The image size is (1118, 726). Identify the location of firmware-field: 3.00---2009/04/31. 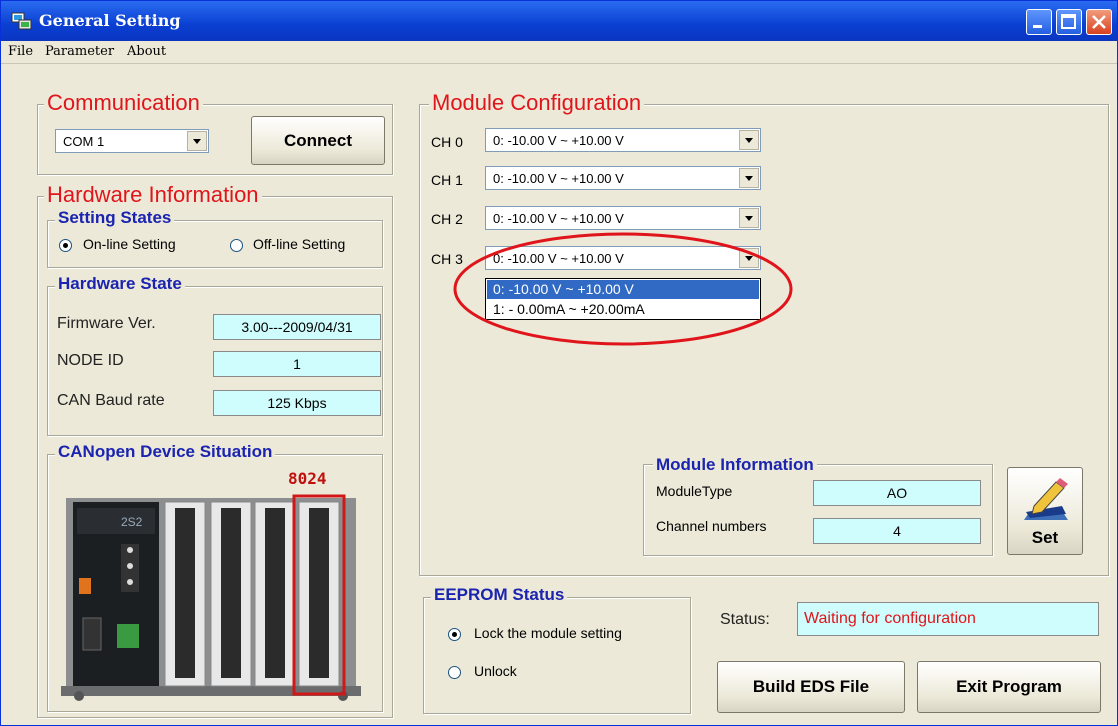
(297, 327).